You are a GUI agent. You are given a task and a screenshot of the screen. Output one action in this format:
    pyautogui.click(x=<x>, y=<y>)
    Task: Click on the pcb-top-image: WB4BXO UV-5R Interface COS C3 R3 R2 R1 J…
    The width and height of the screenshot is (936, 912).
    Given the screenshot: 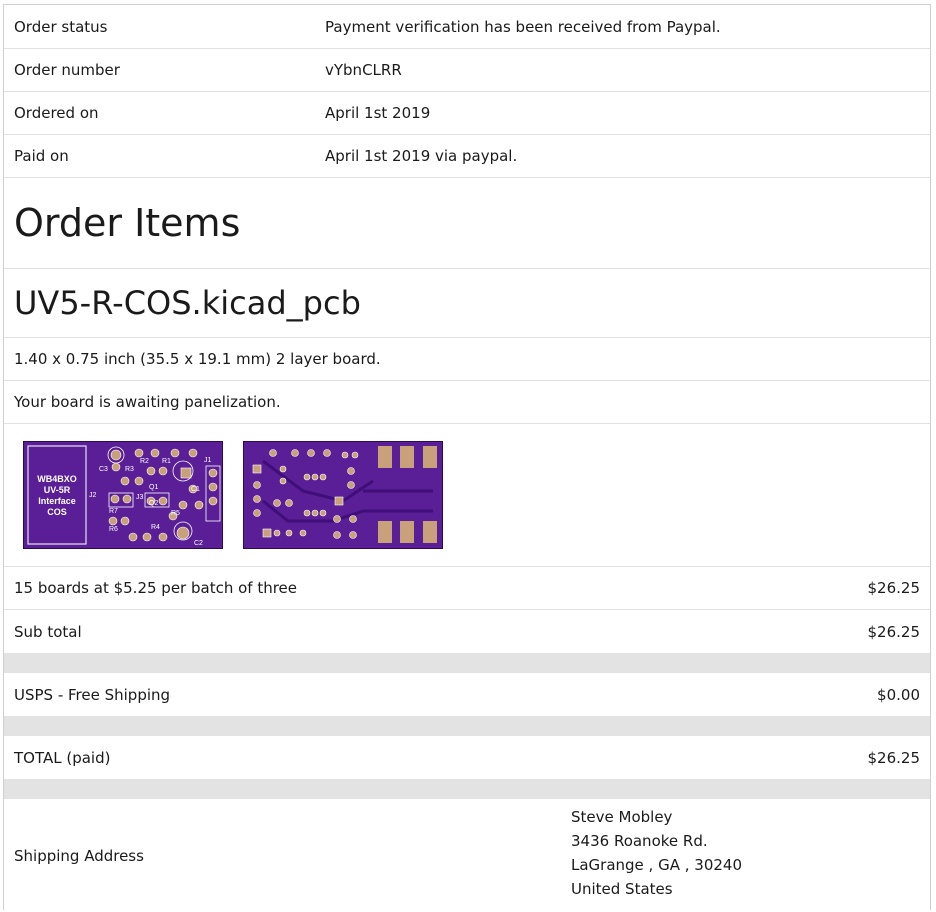 What is the action you would take?
    pyautogui.click(x=123, y=495)
    